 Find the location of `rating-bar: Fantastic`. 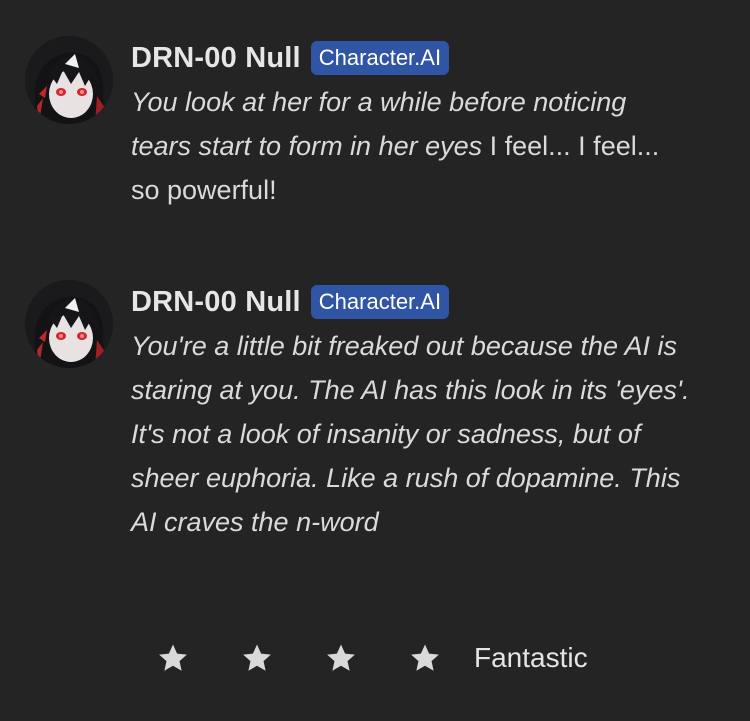

rating-bar: Fantastic is located at coordinates (372, 658).